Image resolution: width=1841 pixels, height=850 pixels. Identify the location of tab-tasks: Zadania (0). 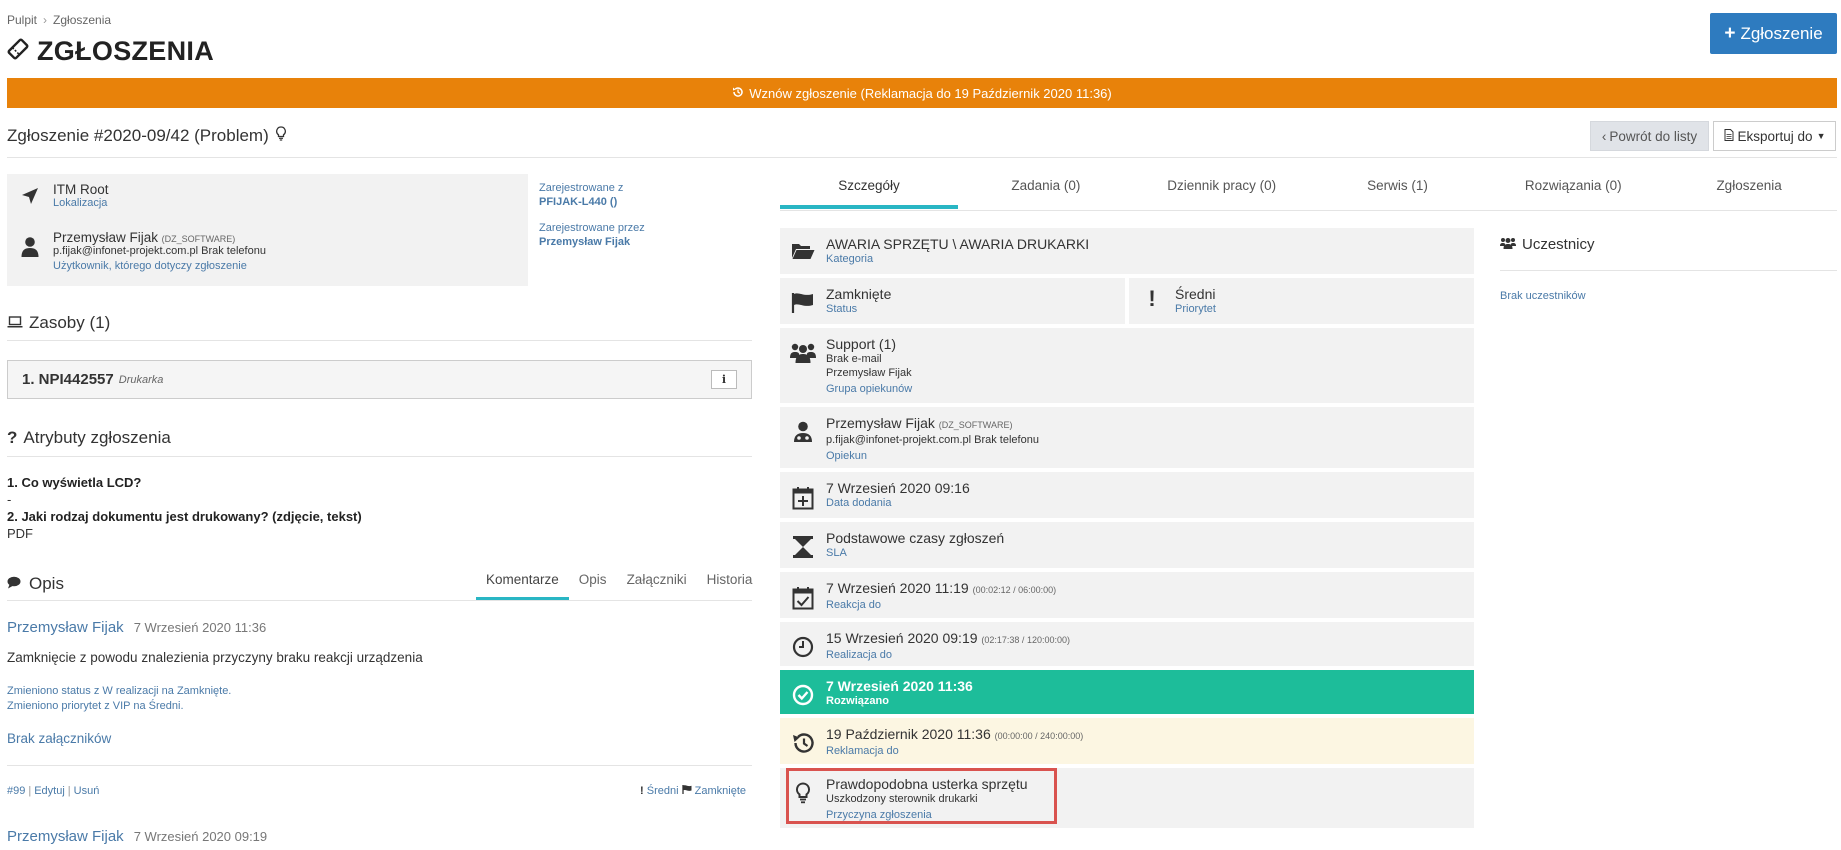
(1046, 193).